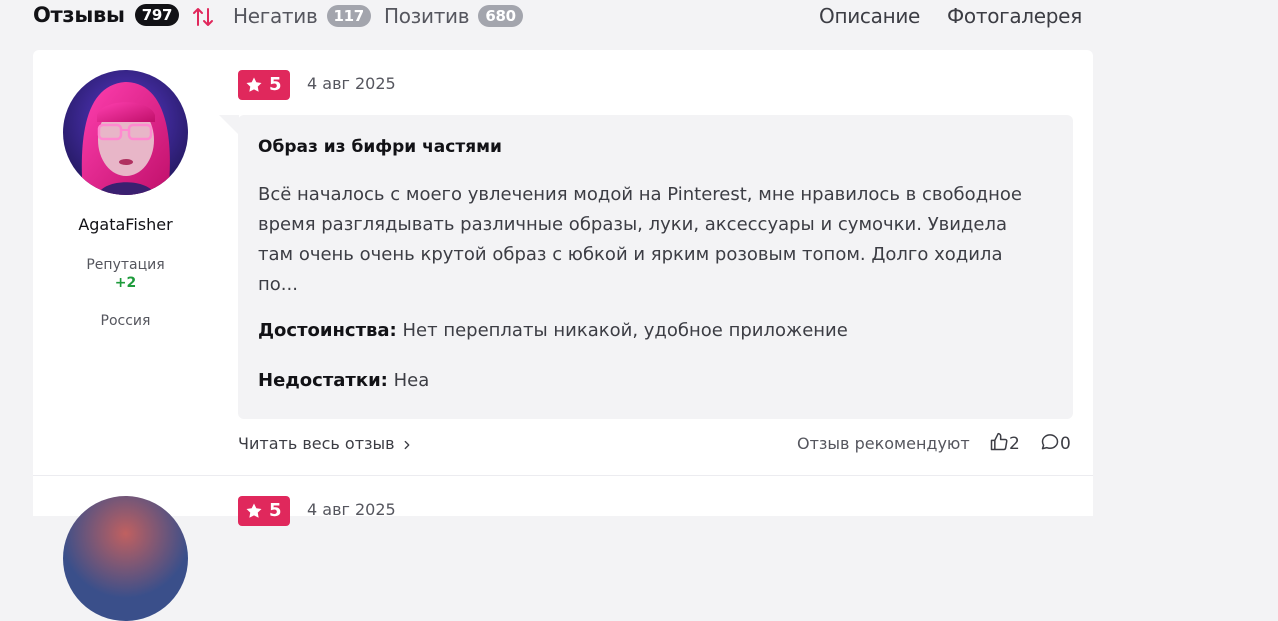 The image size is (1278, 621). What do you see at coordinates (316, 443) in the screenshot?
I see `read-more-label: Читать весь отзыв` at bounding box center [316, 443].